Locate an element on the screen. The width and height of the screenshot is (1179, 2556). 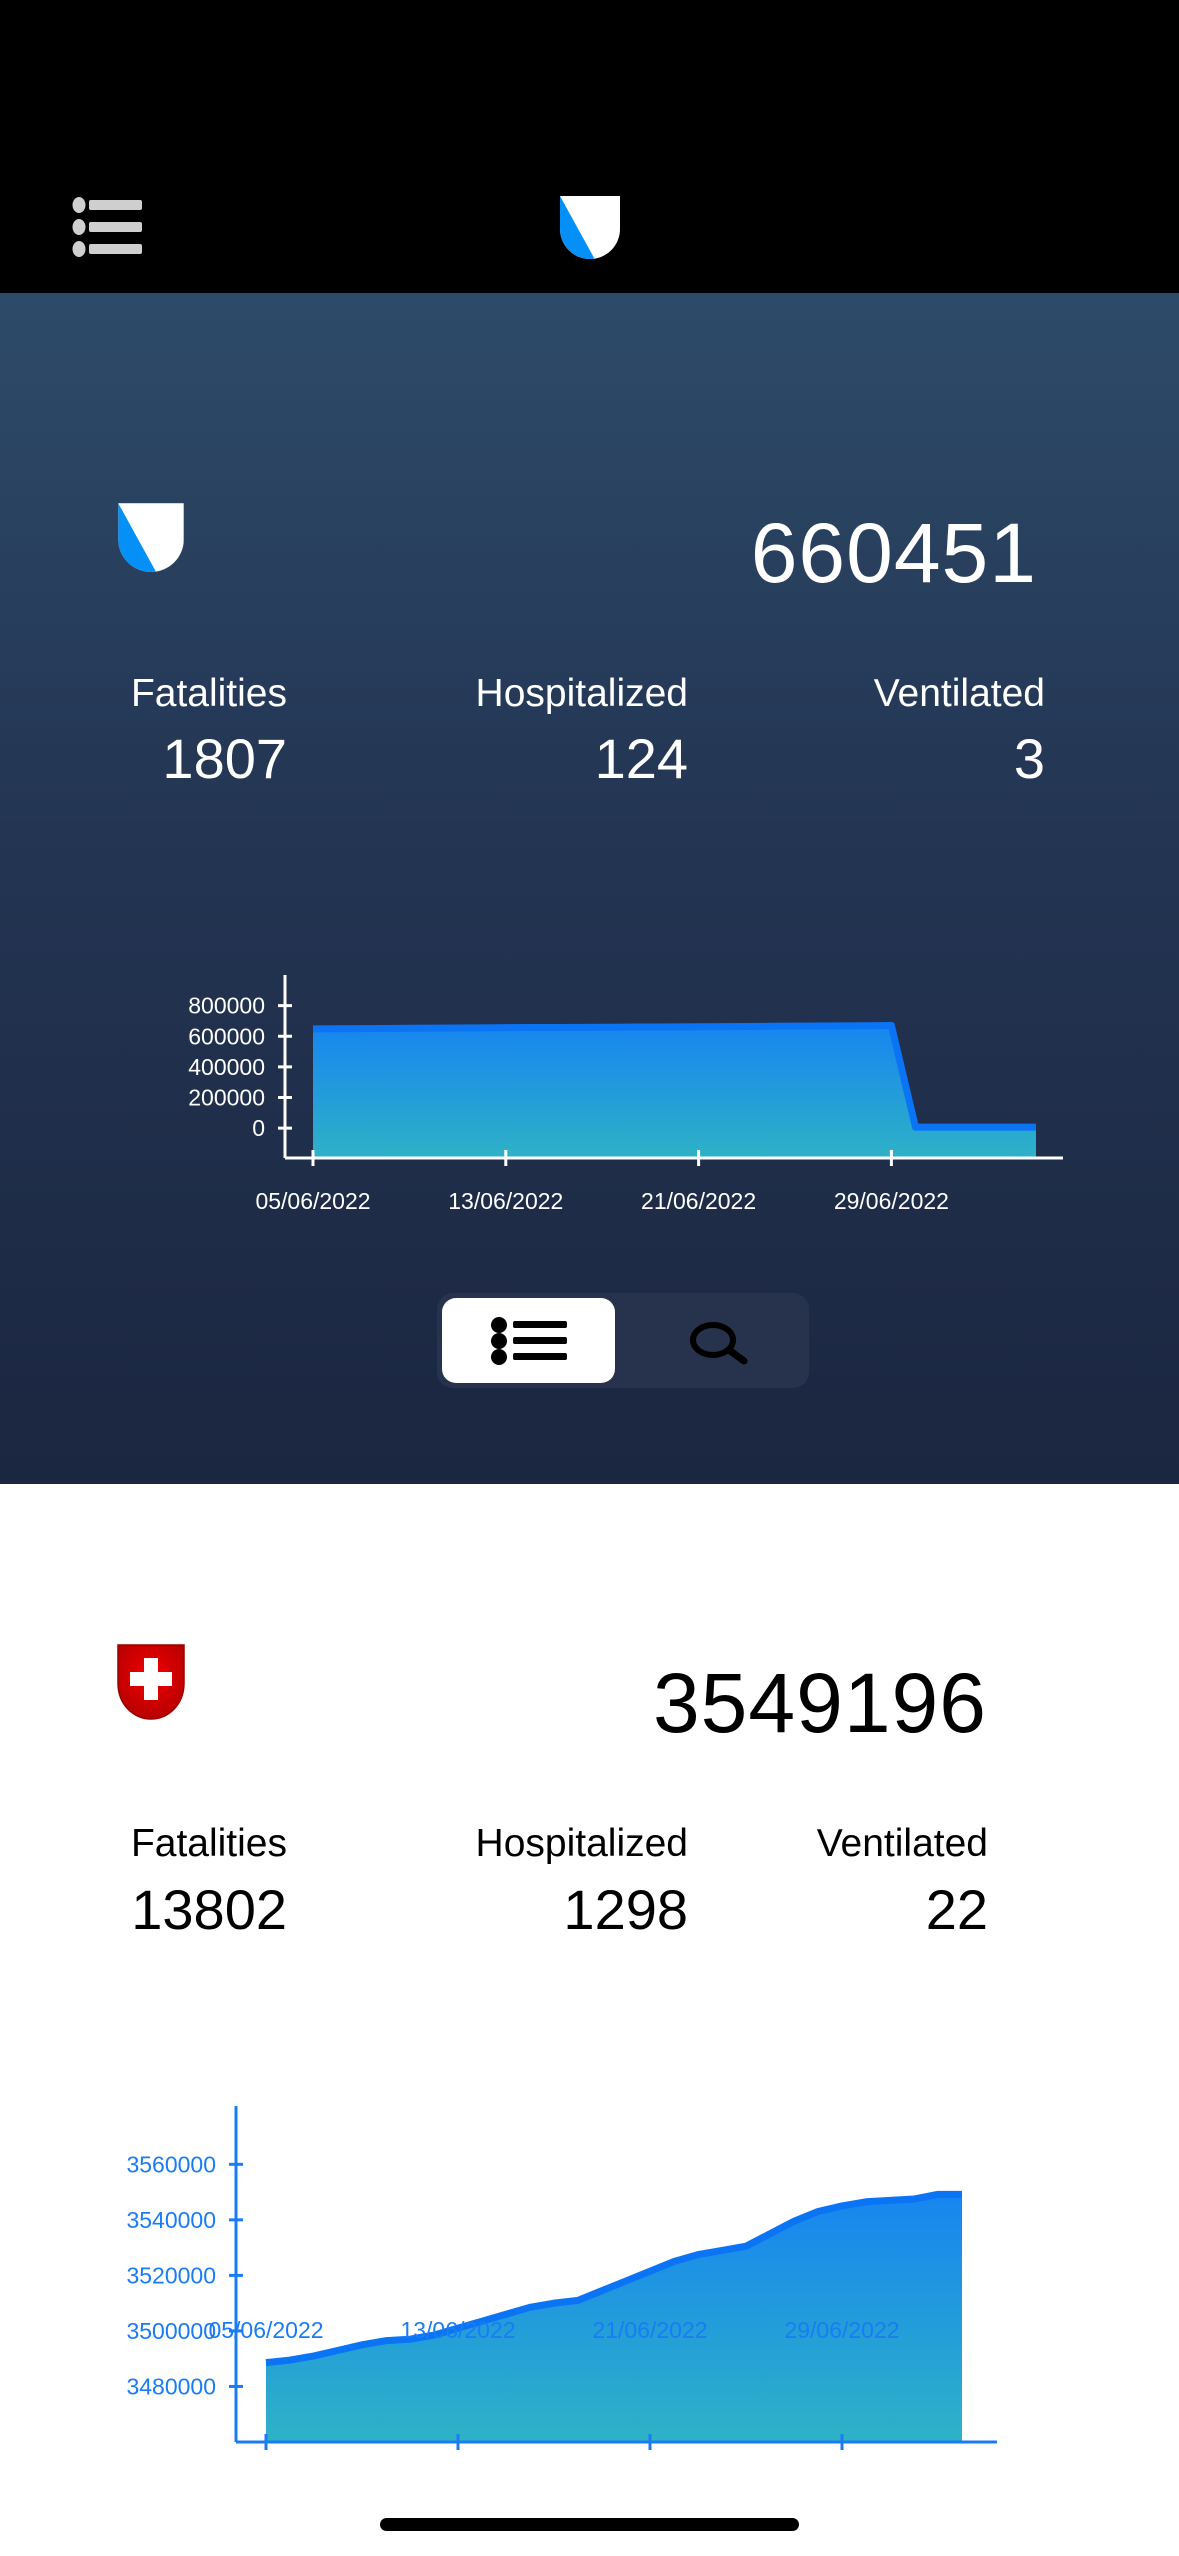
y-tick-label: 3560000 is located at coordinates (171, 2164).